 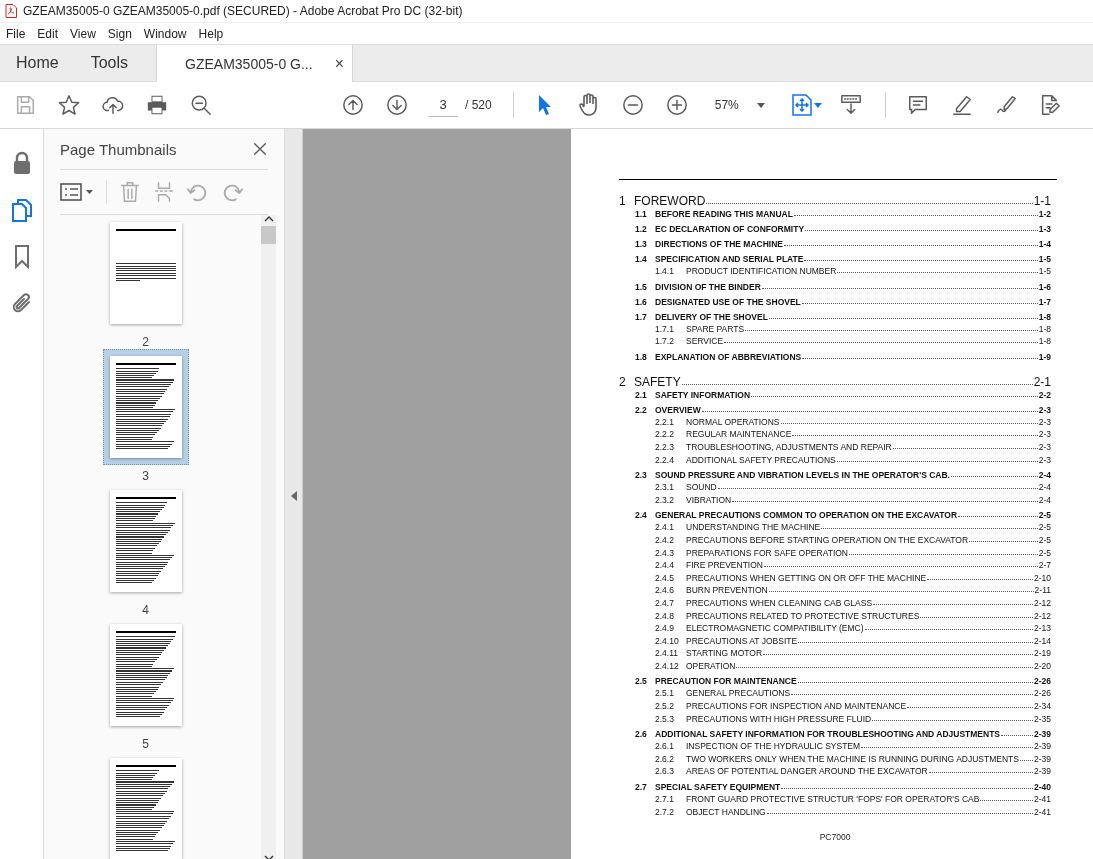 What do you see at coordinates (670, 201) in the screenshot?
I see `toc-title: FOREWORD` at bounding box center [670, 201].